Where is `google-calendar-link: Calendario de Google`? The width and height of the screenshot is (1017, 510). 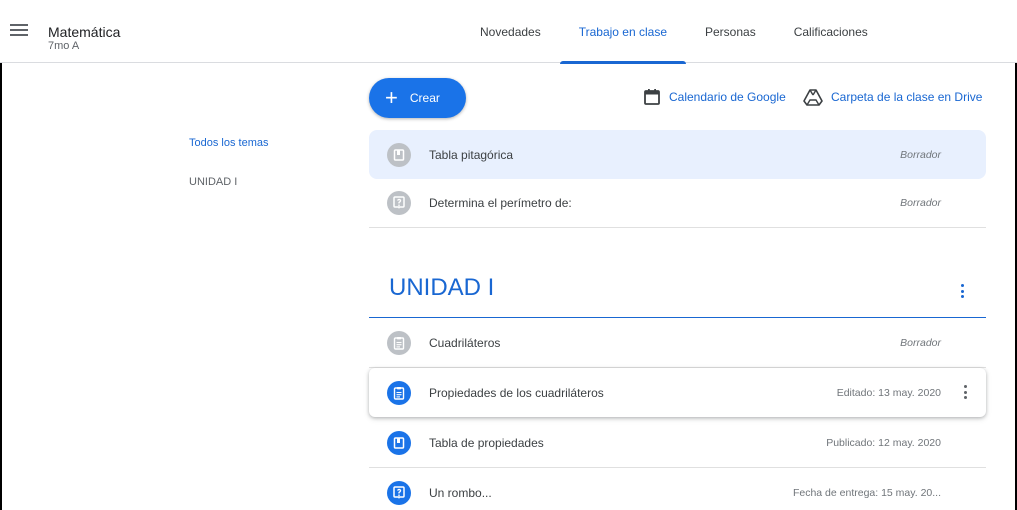 google-calendar-link: Calendario de Google is located at coordinates (714, 97).